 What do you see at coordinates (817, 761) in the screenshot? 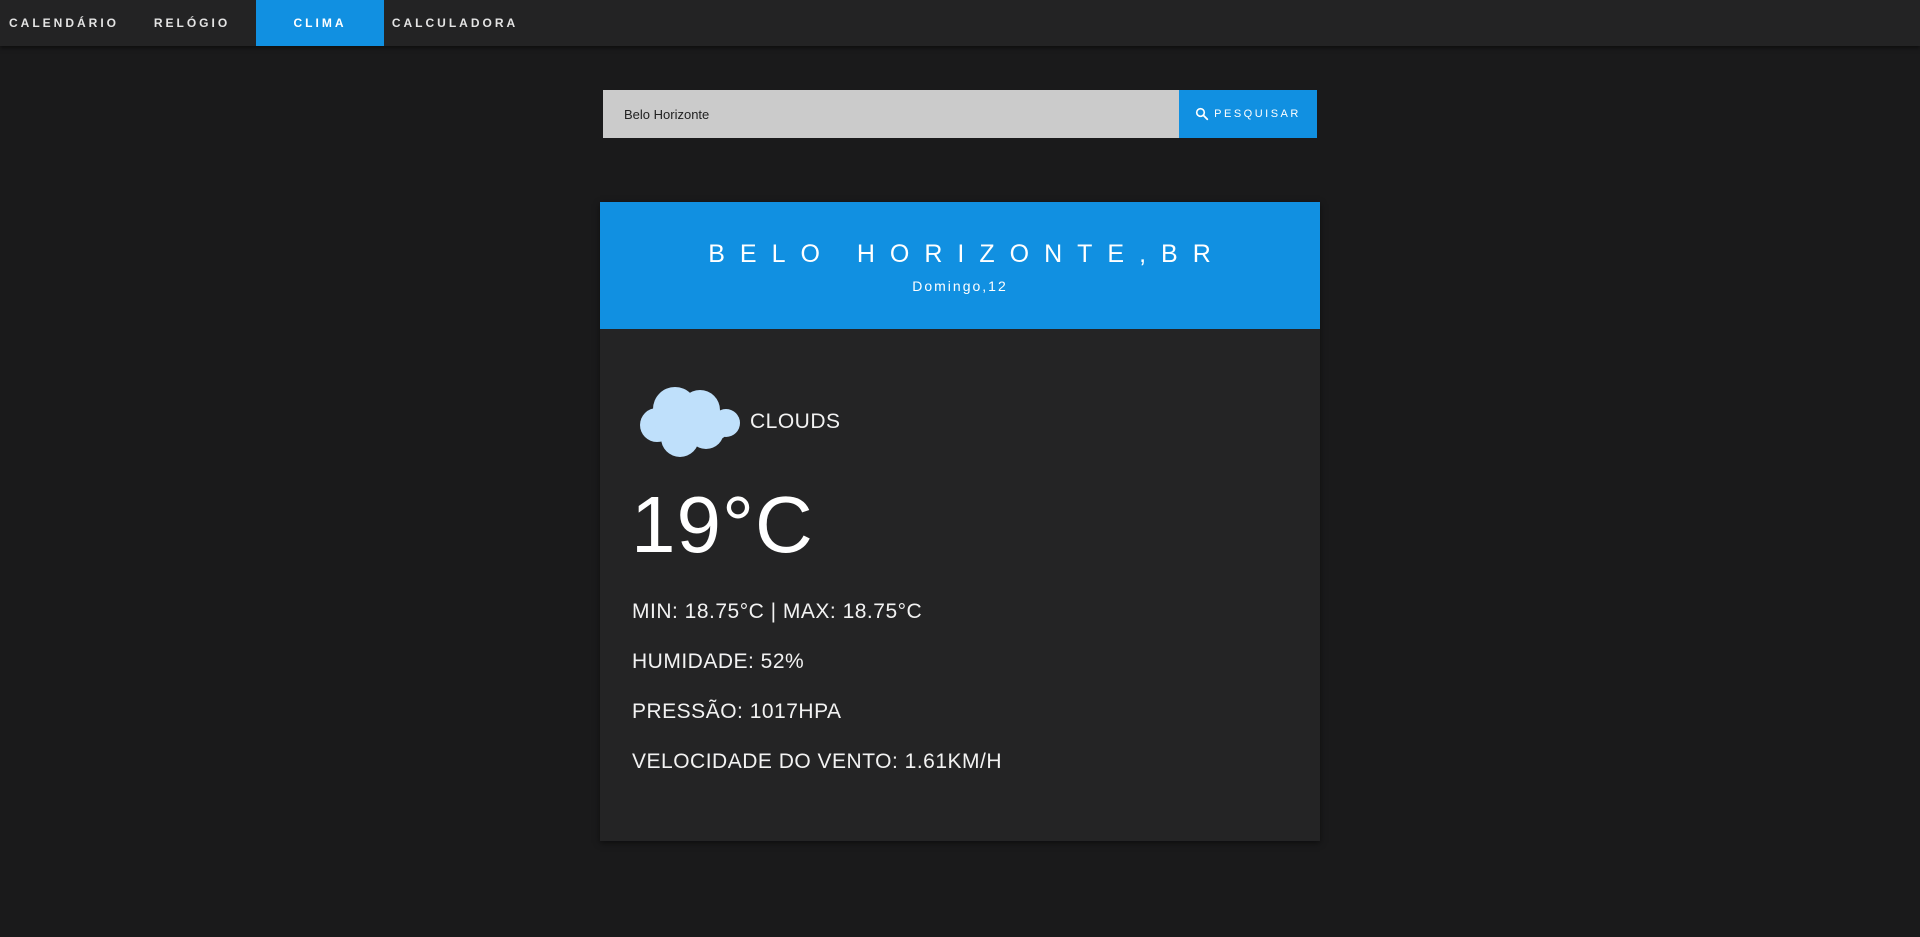
I see `wind-speed: VELOCIDADE DO VENTO: 1.61KM/H` at bounding box center [817, 761].